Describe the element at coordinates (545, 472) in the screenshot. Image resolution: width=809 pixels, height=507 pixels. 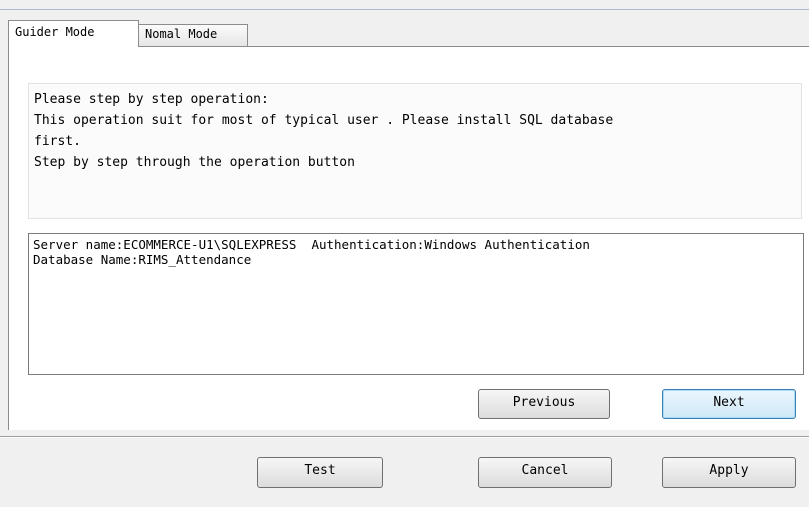
I see `cancel-button: Cancel` at that location.